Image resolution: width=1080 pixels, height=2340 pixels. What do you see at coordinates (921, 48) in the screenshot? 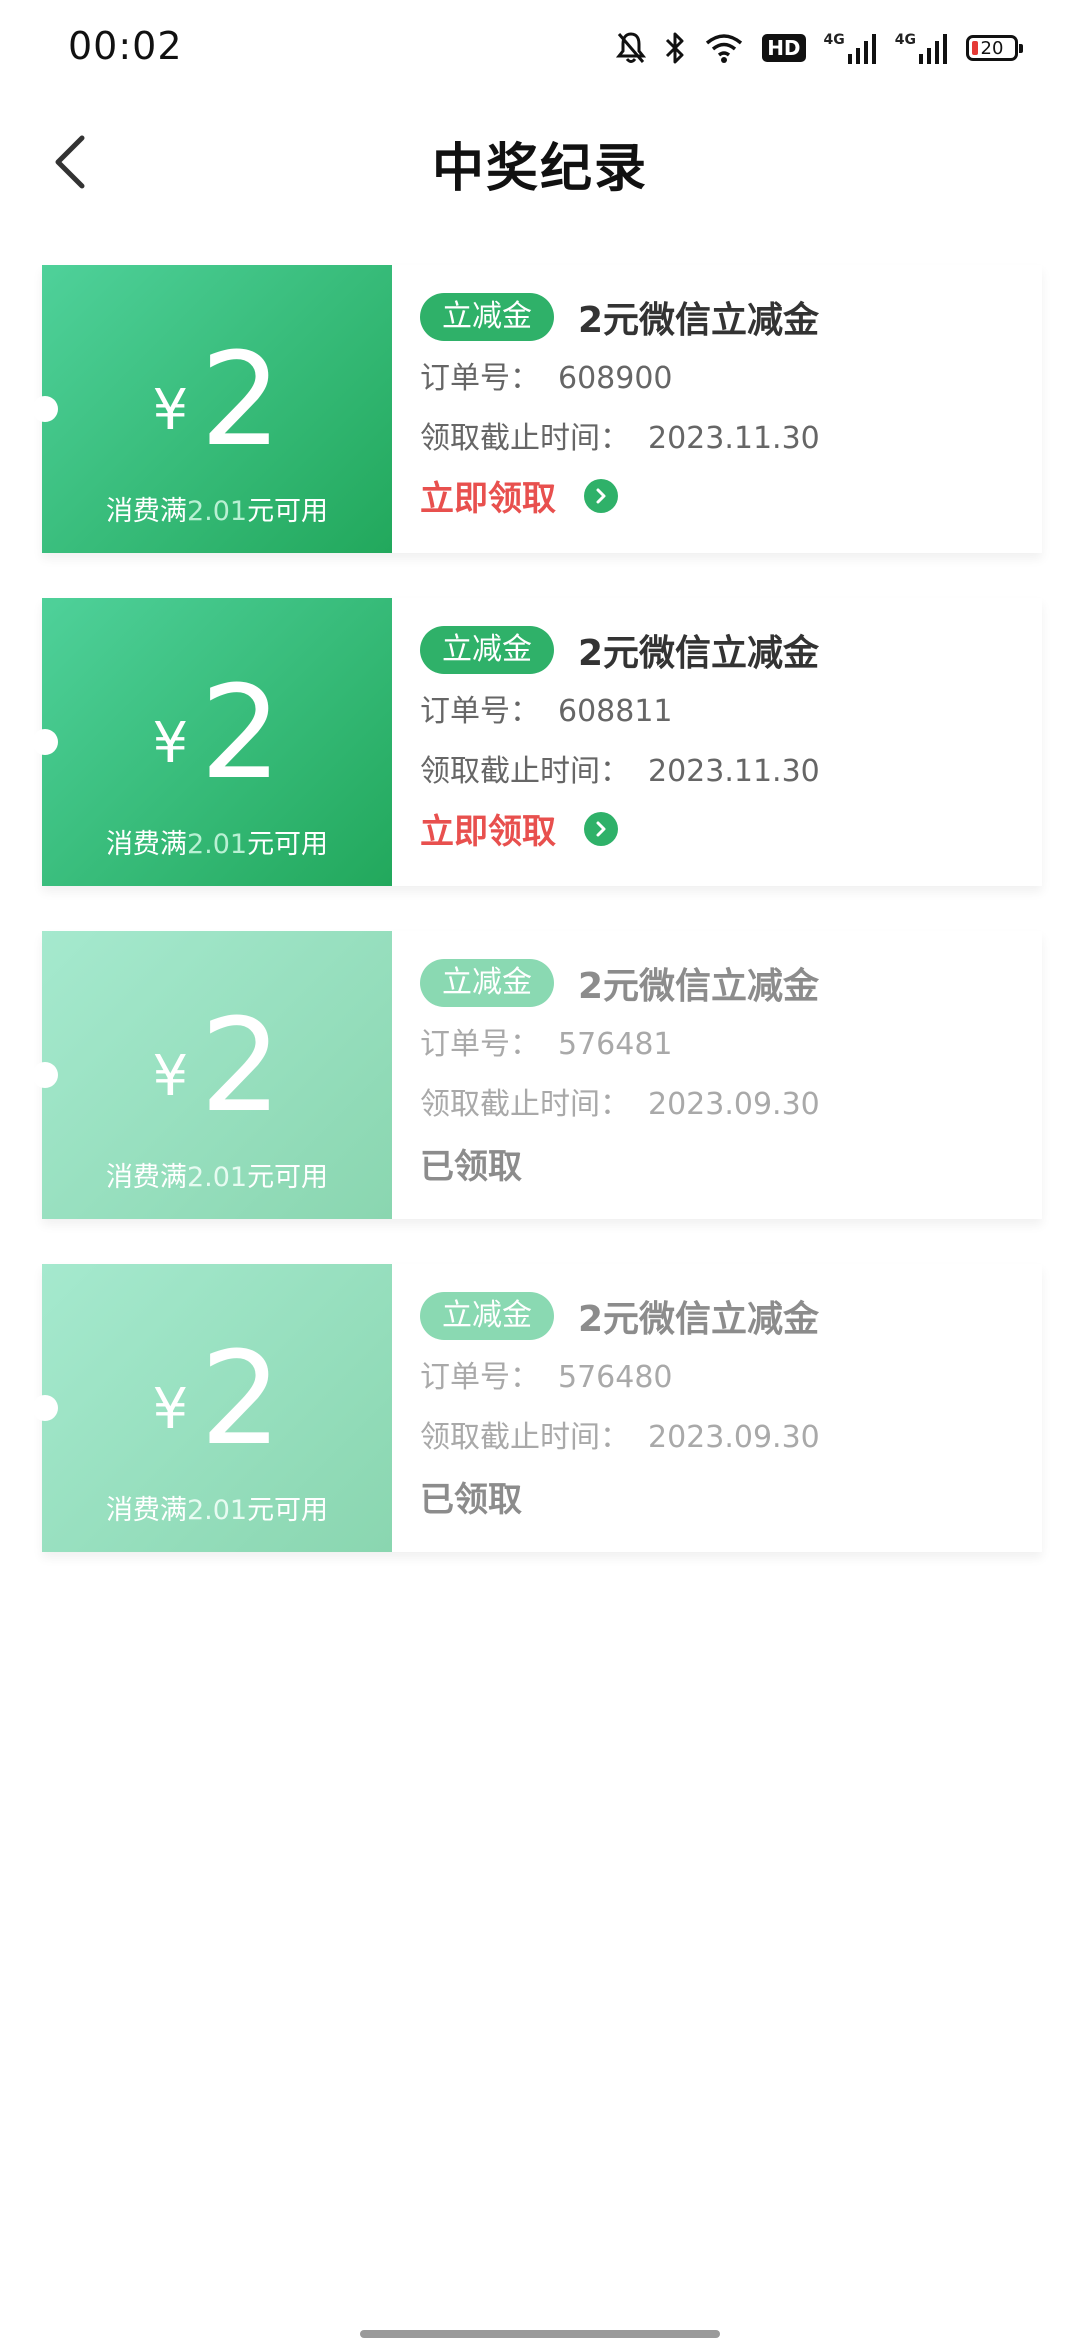
I see `signal-icon-2: 4G` at bounding box center [921, 48].